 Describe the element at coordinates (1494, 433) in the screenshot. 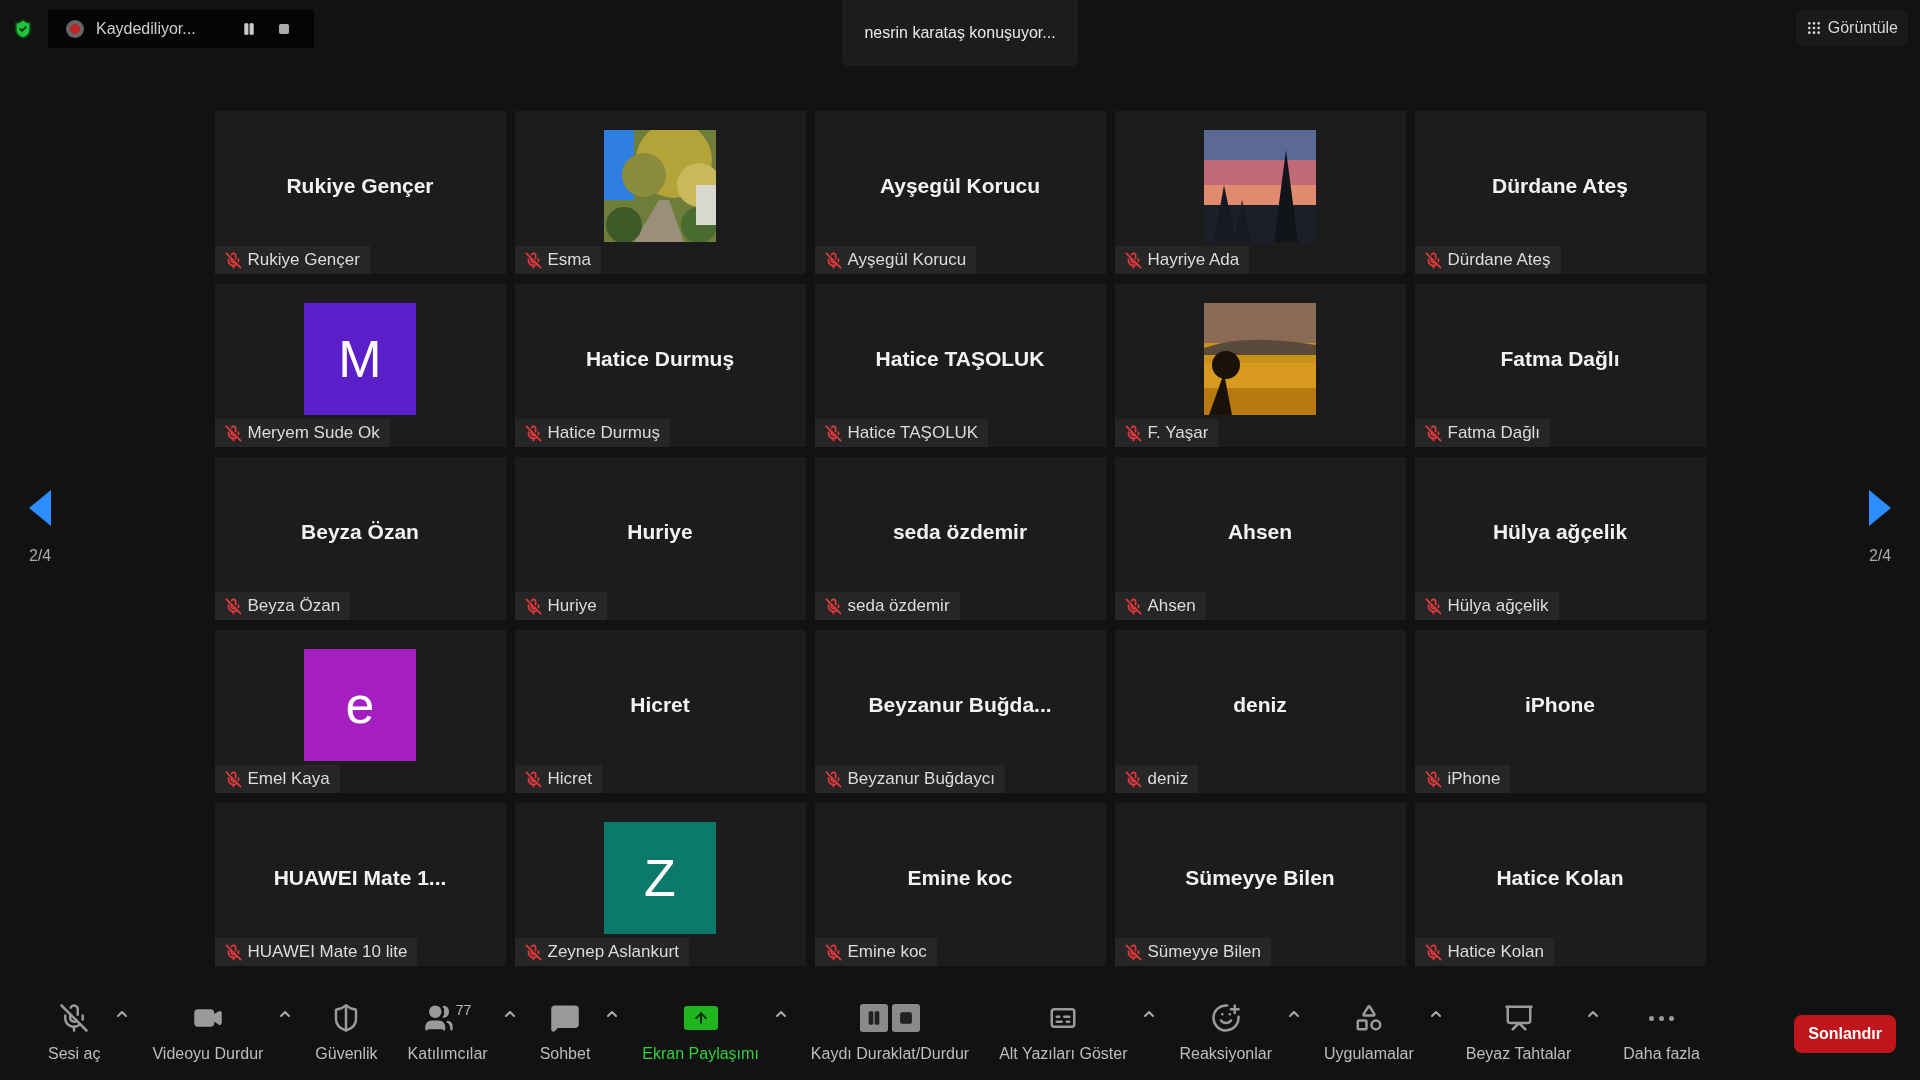

I see `participant-label: Fatma Dağlı` at that location.